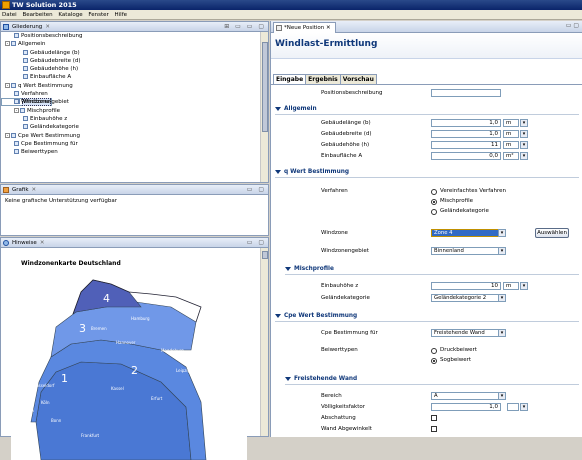 The image size is (582, 460). I want to click on tree-item: - Allgemein, so click(130, 44).